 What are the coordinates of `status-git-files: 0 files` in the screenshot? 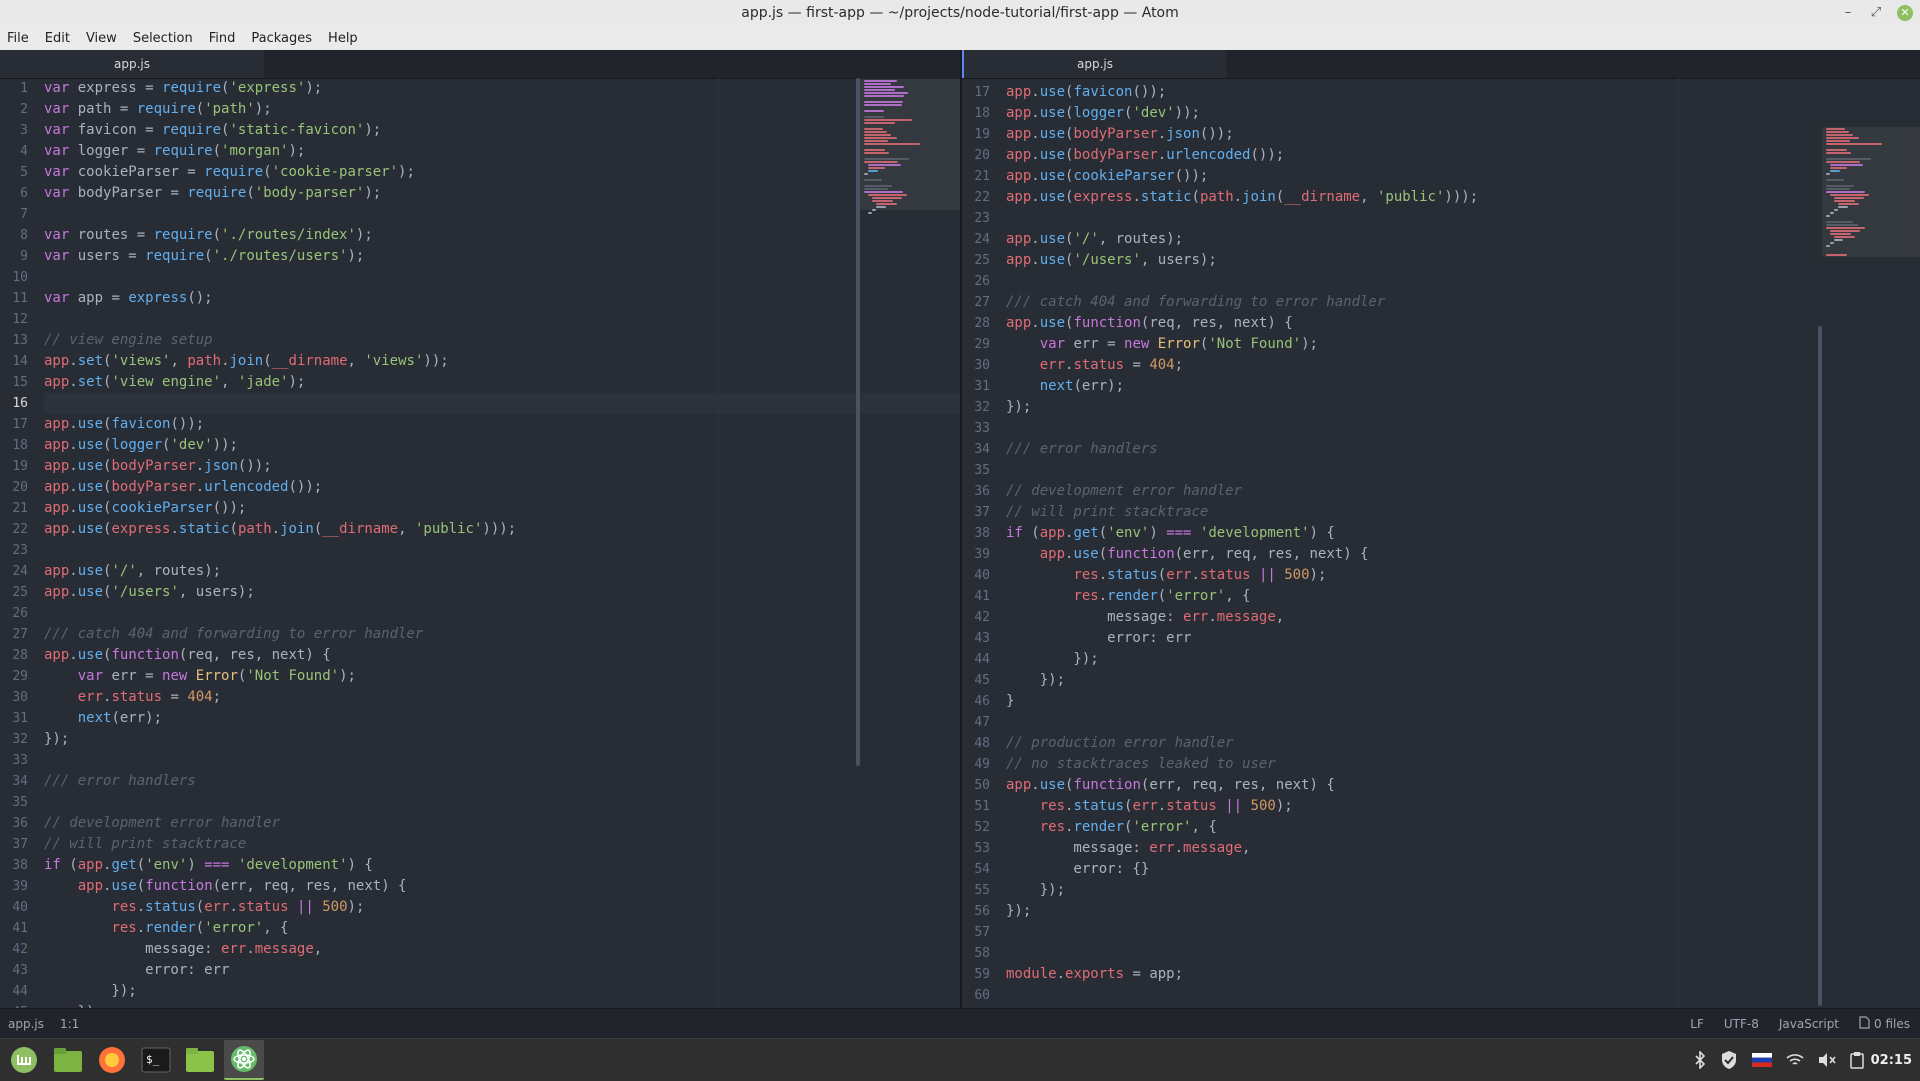 It's located at (1884, 1024).